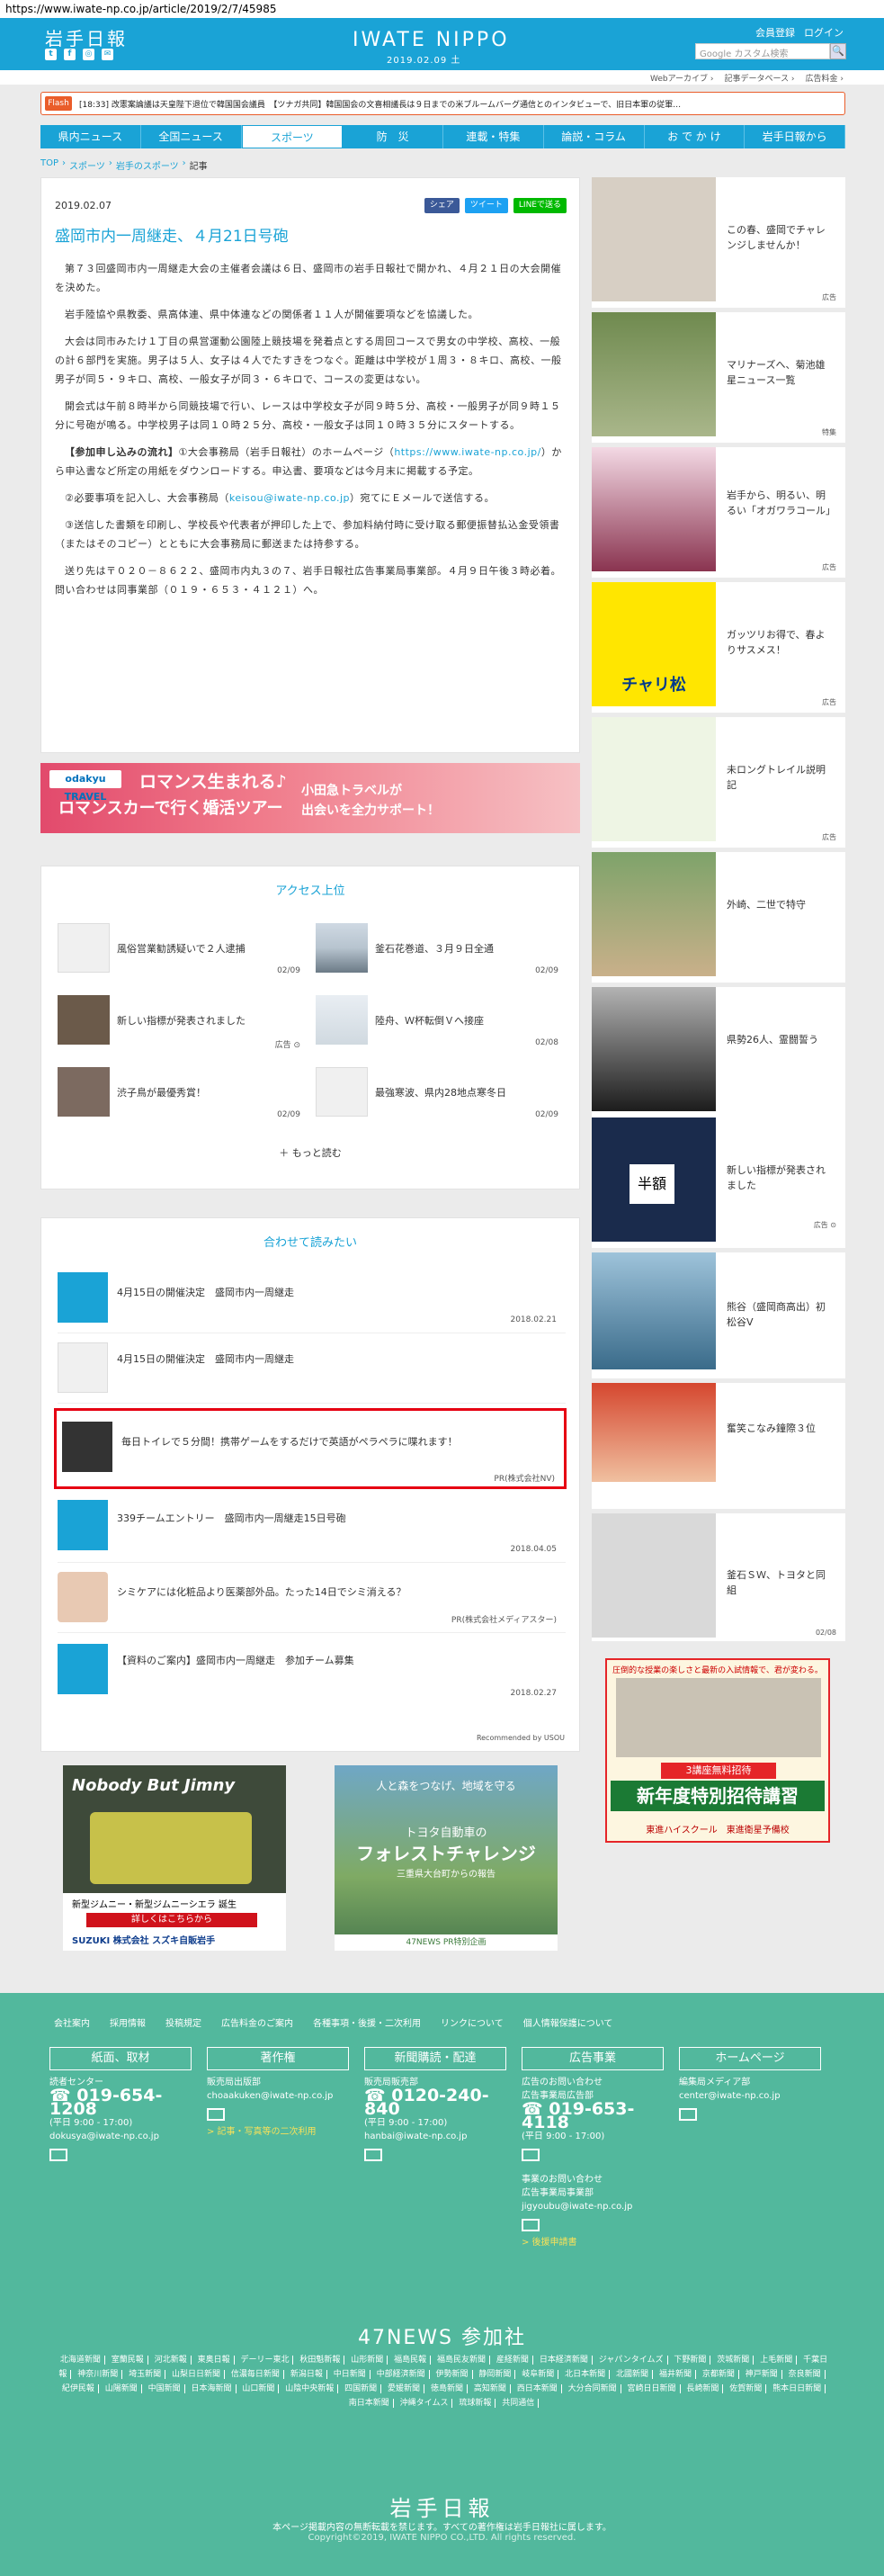 The height and width of the screenshot is (2576, 884). What do you see at coordinates (179, 946) in the screenshot?
I see `ranking-item: 風俗営業勧誘疑いで２人逮捕 02/09` at bounding box center [179, 946].